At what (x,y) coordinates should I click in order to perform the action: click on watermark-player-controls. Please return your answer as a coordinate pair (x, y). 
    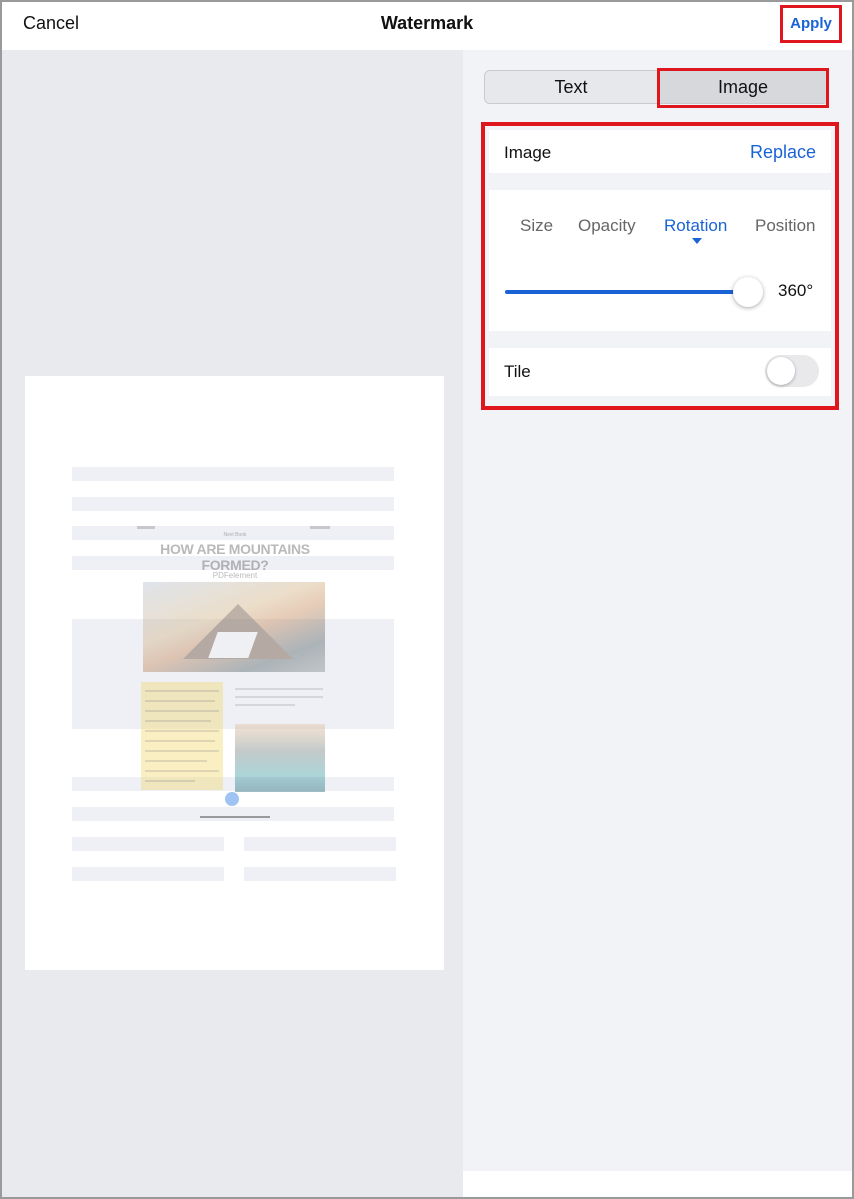
    Looking at the image, I should click on (230, 800).